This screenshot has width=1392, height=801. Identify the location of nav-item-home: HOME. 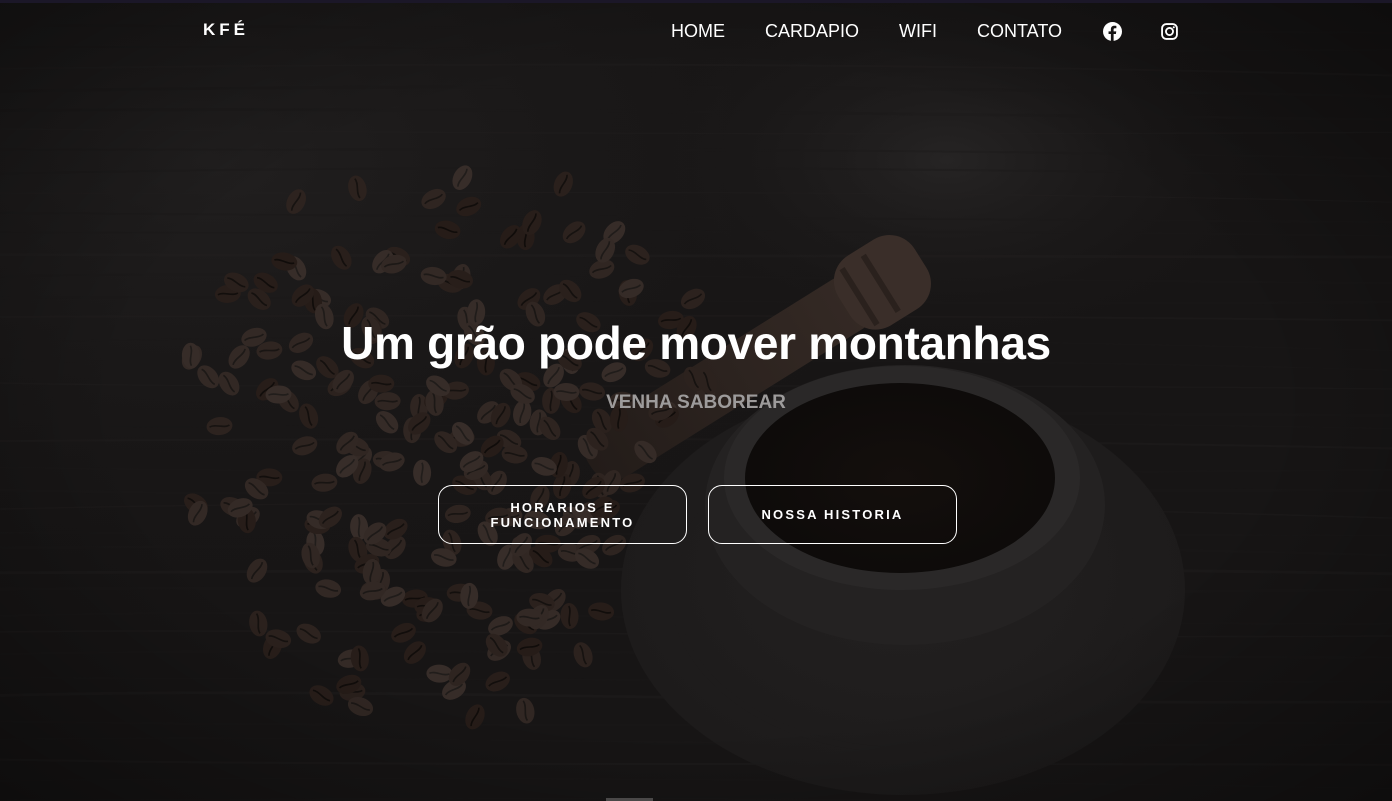
(698, 31).